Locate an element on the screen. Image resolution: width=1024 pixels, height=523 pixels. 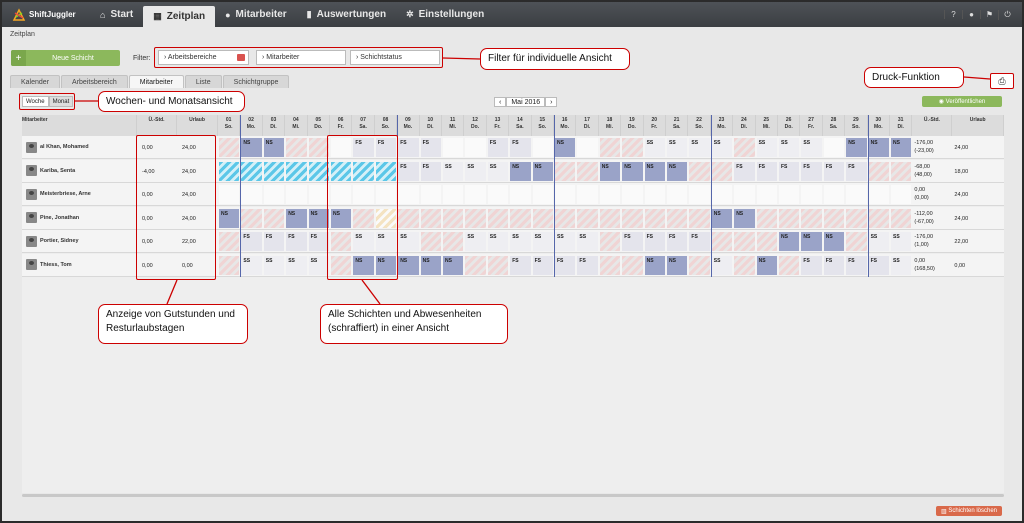
annotation-filter: Filter für individuelle Ansicht is located at coordinates (555, 59).